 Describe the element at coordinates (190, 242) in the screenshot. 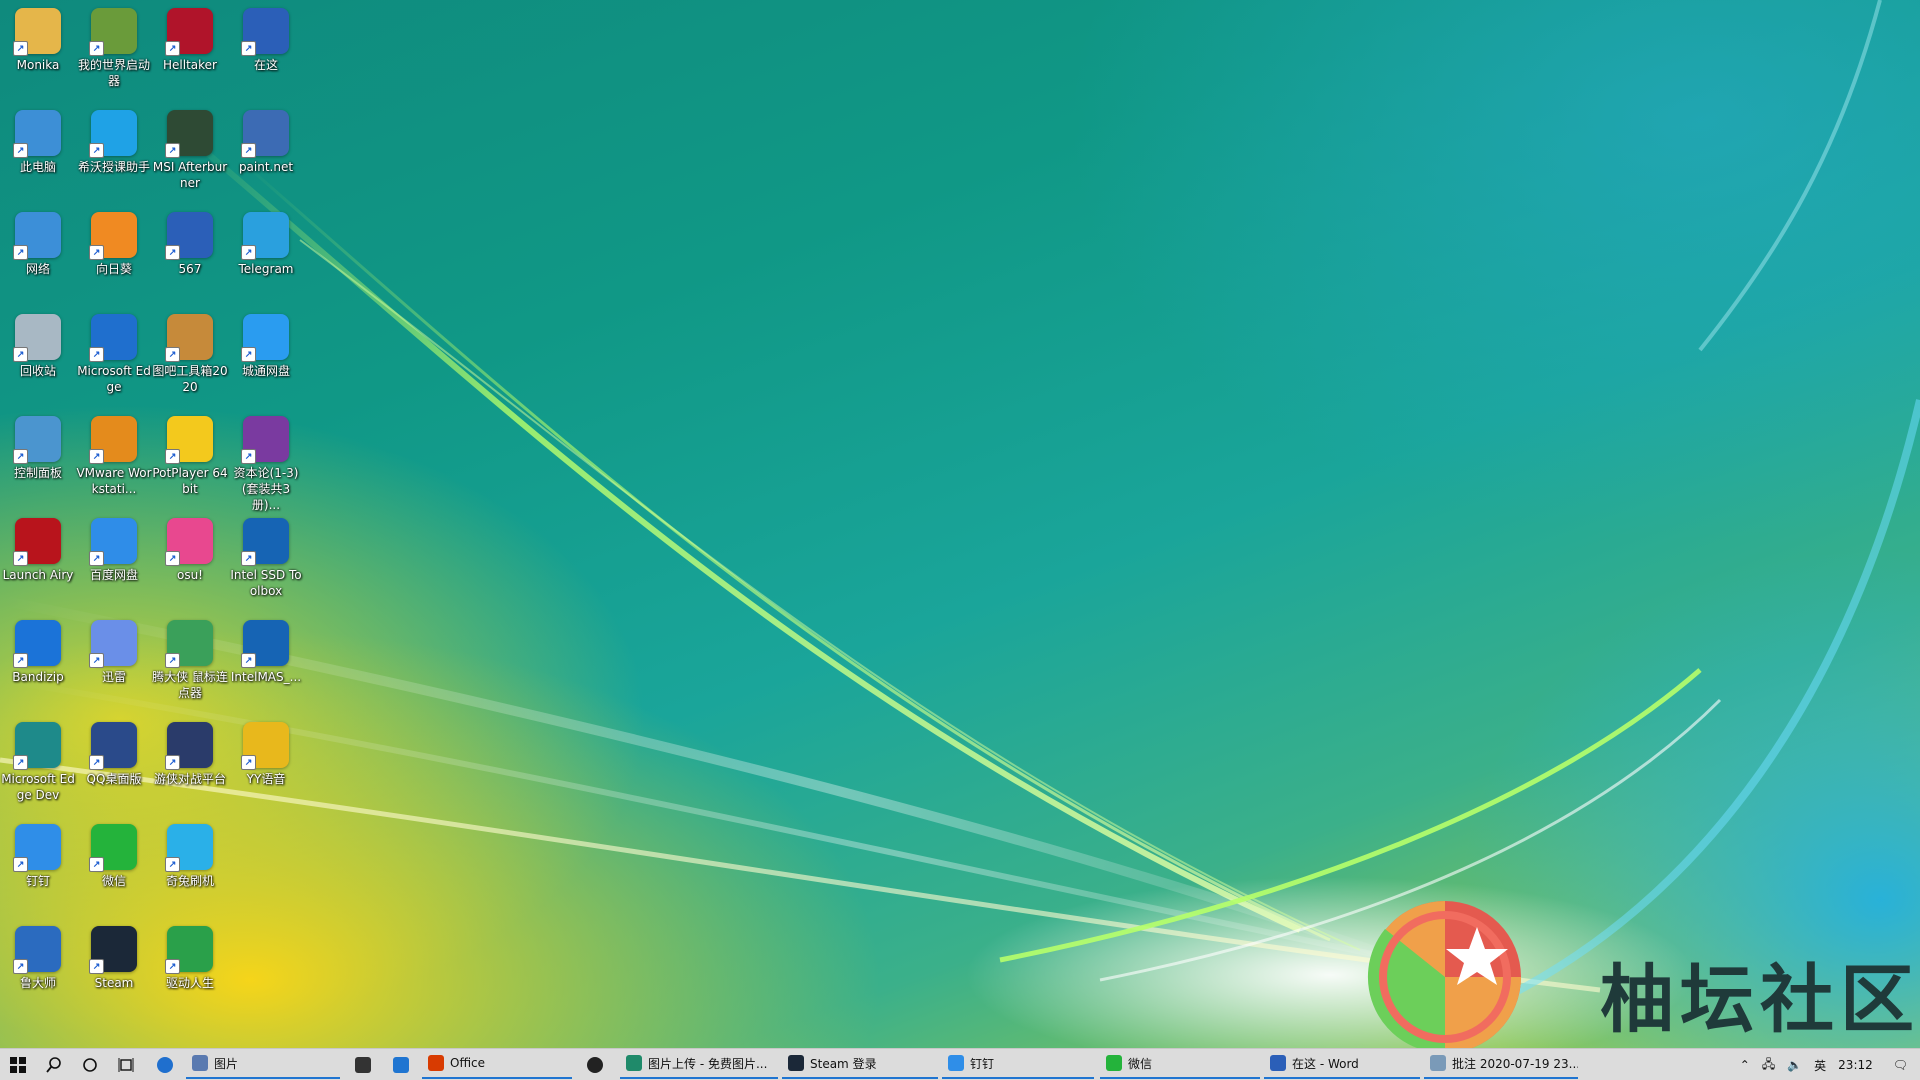

I see `desktop-icon: ↗ 567` at that location.